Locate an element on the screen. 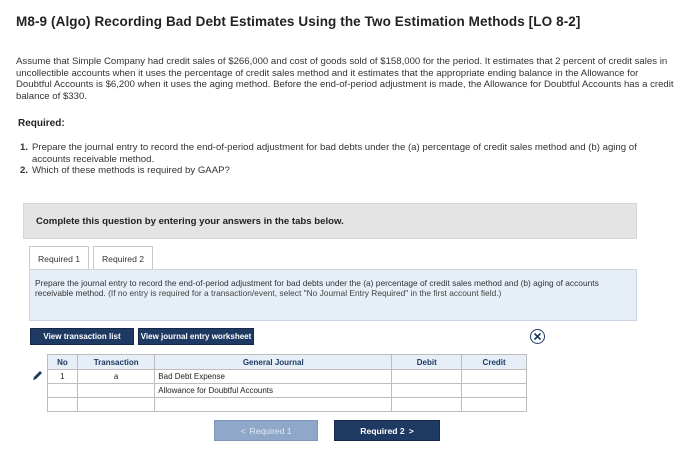  table-row: 1 a Bad Debt Expense is located at coordinates (278, 376).